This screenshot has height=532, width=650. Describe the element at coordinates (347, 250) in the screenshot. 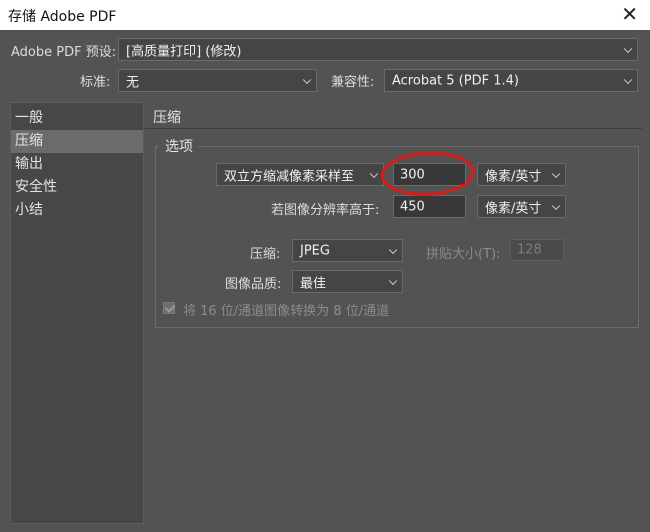

I see `compression-dropdown: JPEG` at that location.